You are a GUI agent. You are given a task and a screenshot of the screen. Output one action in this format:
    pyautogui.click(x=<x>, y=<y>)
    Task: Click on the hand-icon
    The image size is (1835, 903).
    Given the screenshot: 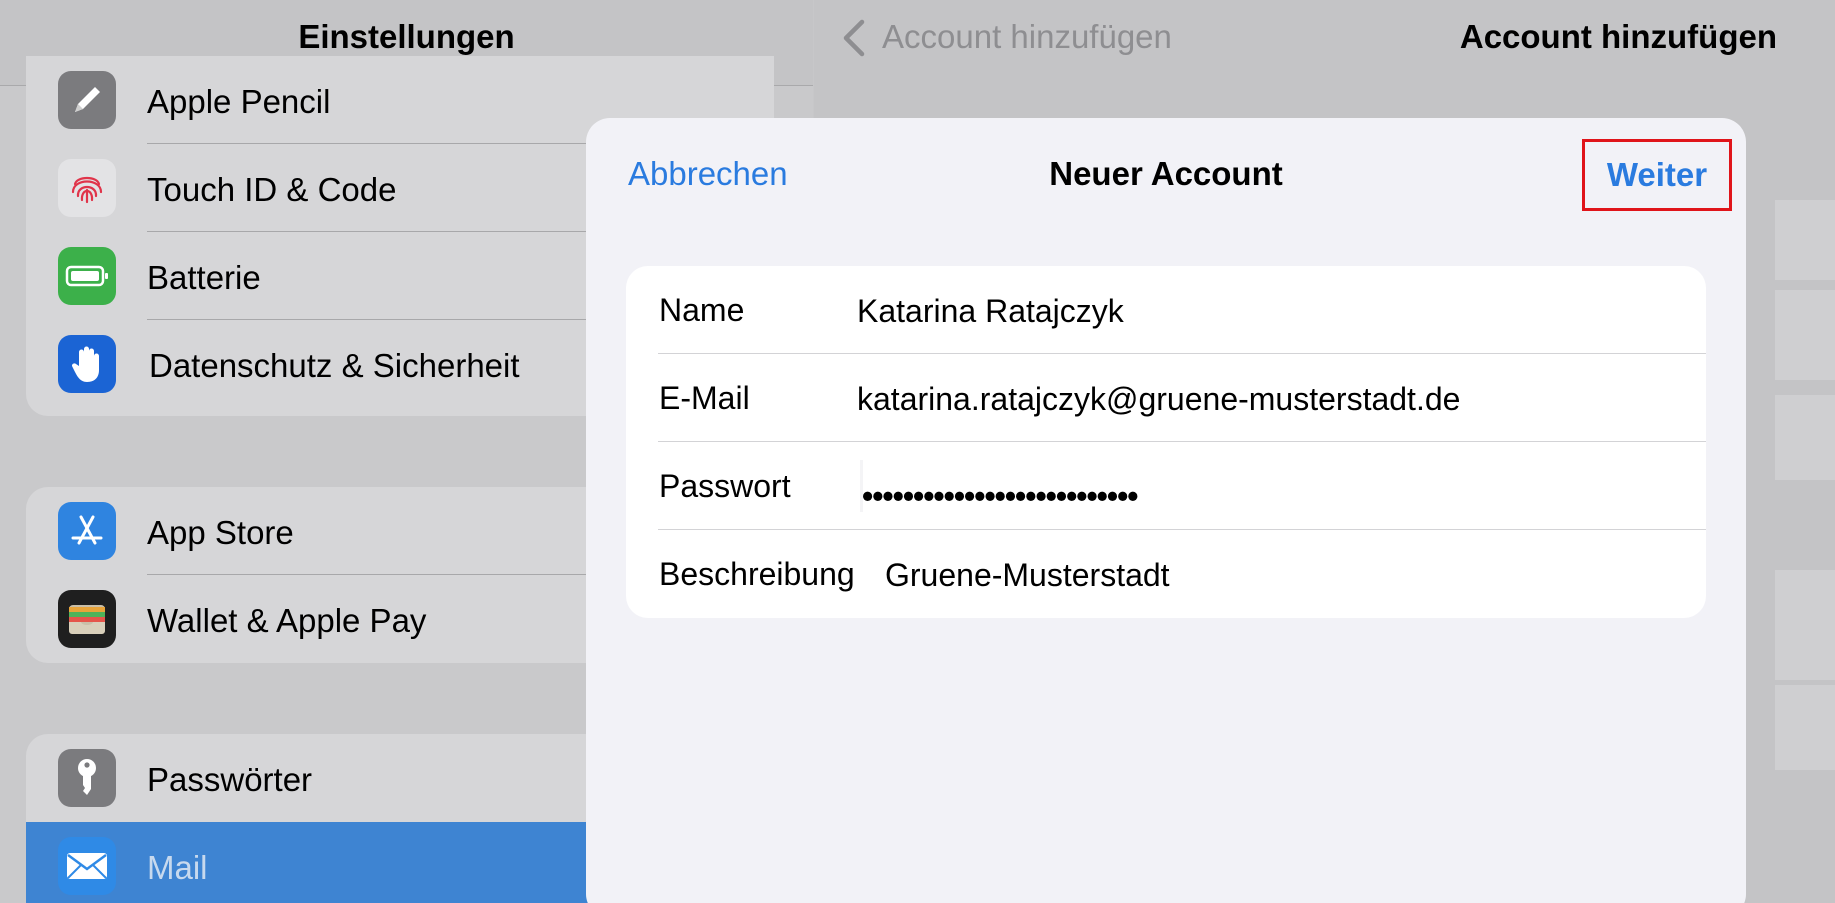 What is the action you would take?
    pyautogui.click(x=87, y=364)
    